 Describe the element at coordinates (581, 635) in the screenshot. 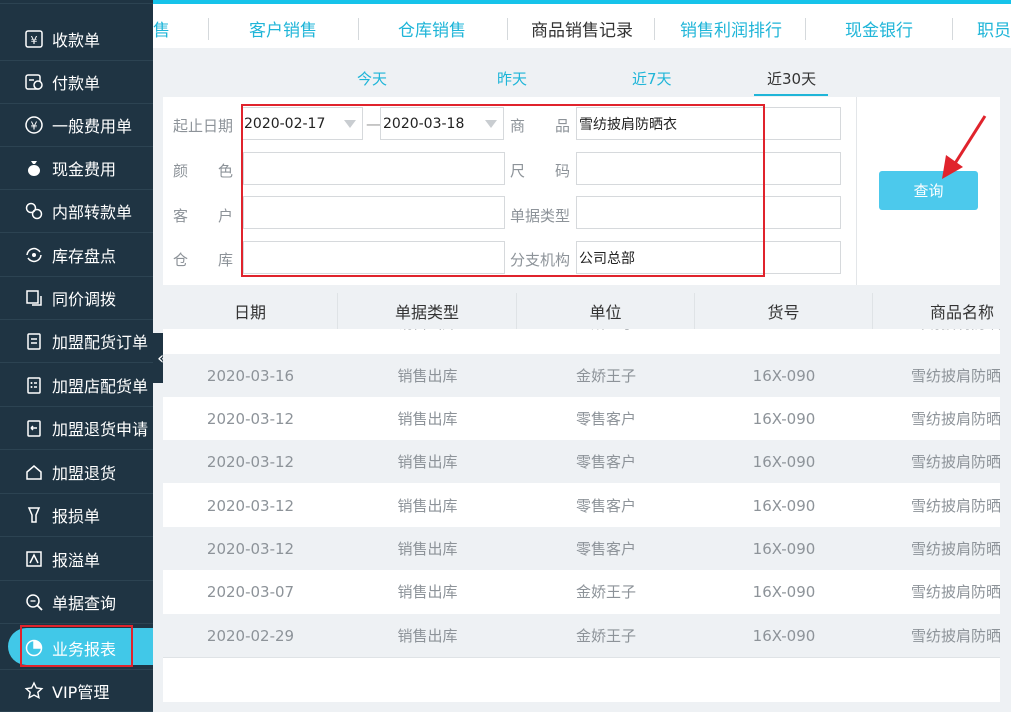

I see `table-row: 2020-02-29 销售出库 金娇王子 16X-090 雪纺披肩防晒` at that location.